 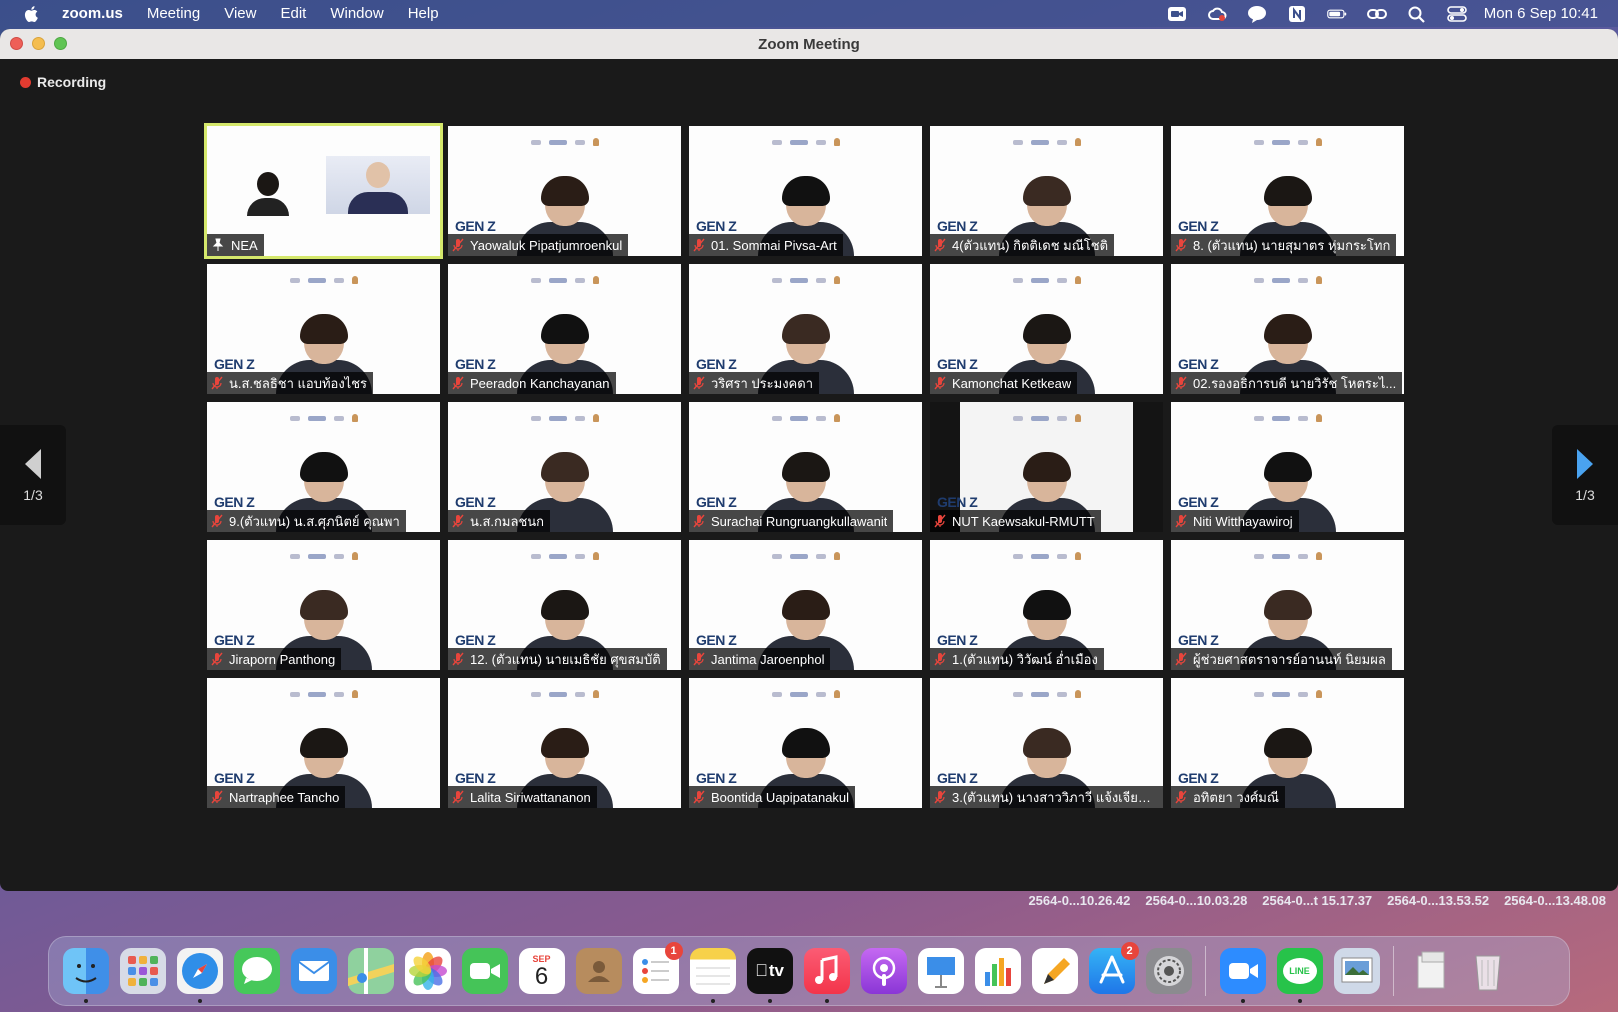 What do you see at coordinates (484, 971) in the screenshot?
I see `facetime-icon` at bounding box center [484, 971].